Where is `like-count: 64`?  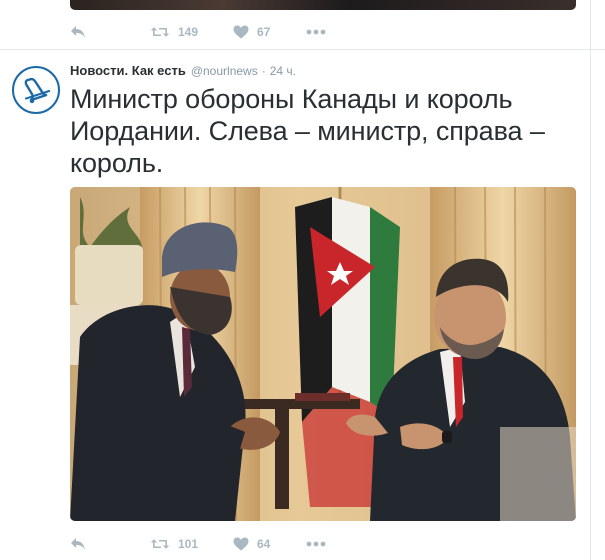 like-count: 64 is located at coordinates (264, 544).